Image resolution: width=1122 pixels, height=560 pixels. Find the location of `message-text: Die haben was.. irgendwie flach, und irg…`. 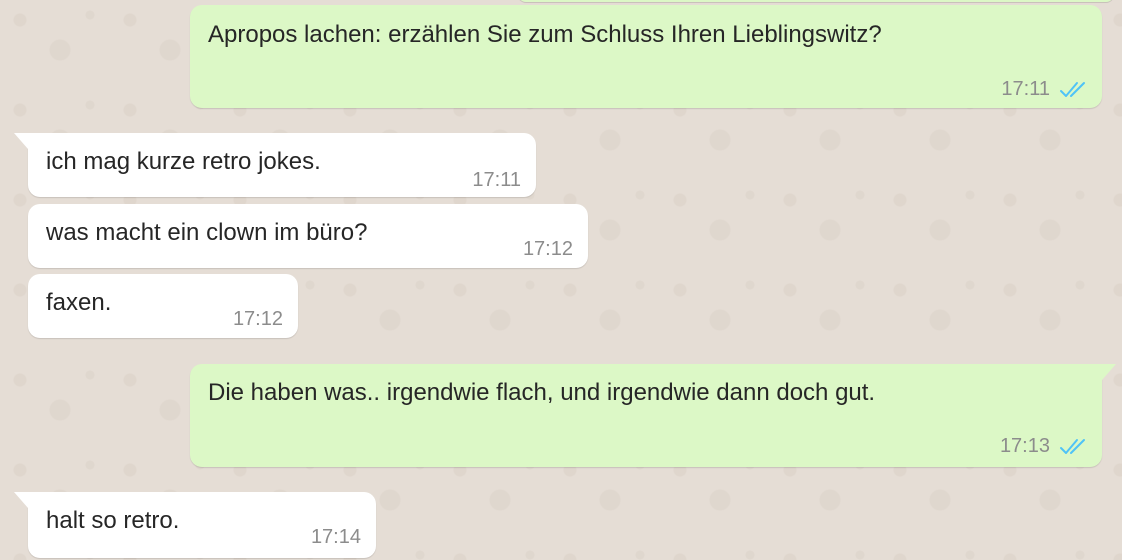

message-text: Die haben was.. irgendwie flach, und irg… is located at coordinates (542, 392).